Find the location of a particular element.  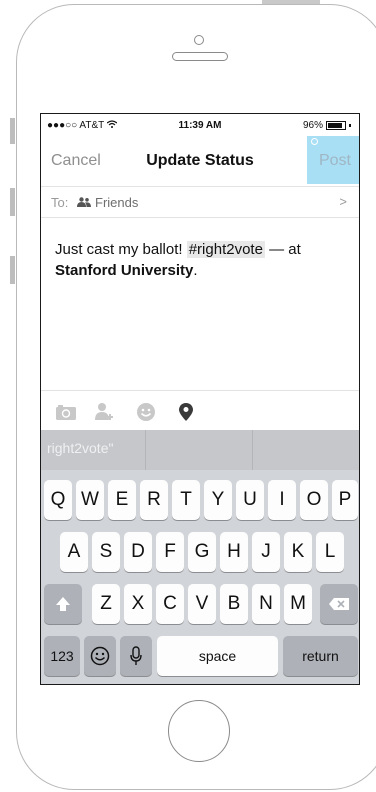

dictation-key is located at coordinates (136, 656).